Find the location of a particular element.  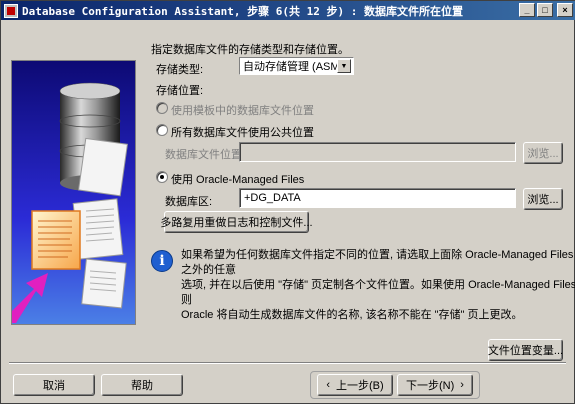

db-area-label: 数据库区: is located at coordinates (189, 202).